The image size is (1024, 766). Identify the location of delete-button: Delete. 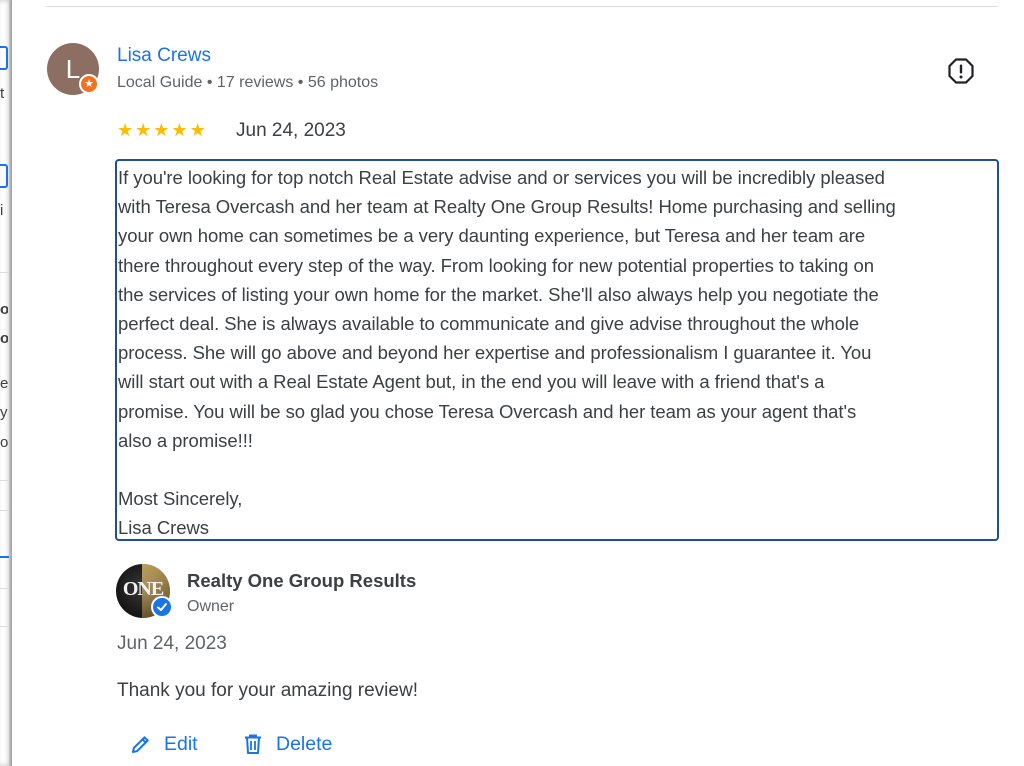
(287, 744).